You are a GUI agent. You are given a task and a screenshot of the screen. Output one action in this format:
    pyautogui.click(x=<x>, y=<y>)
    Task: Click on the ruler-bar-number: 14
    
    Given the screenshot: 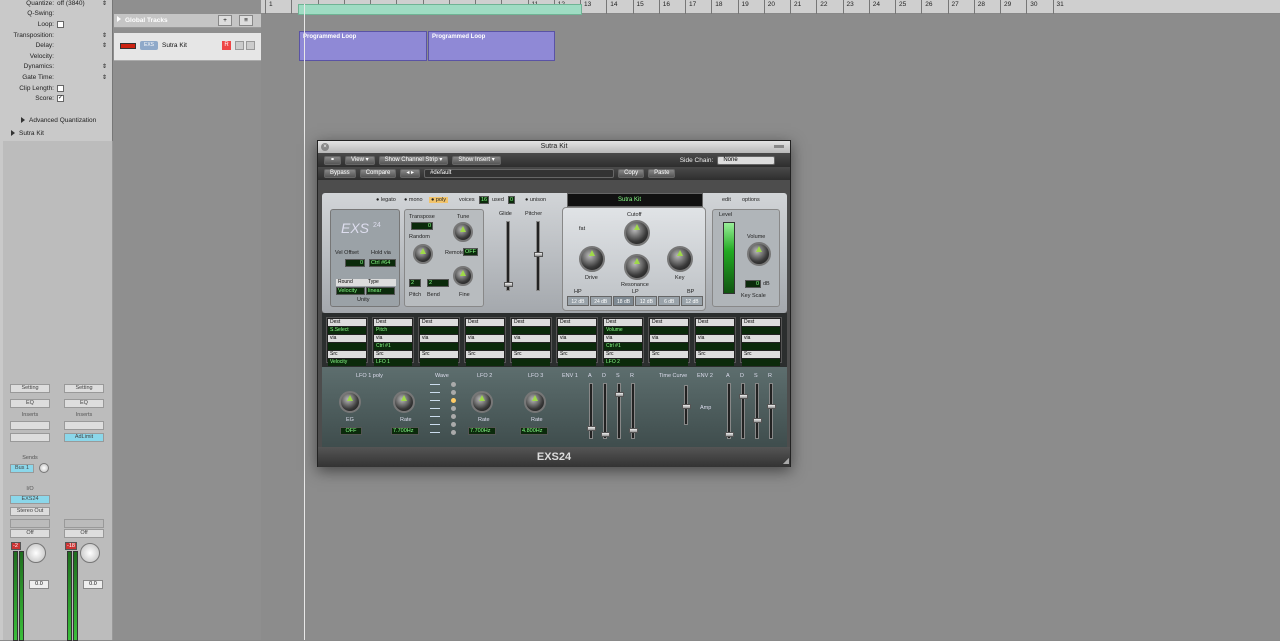 What is the action you would take?
    pyautogui.click(x=611, y=7)
    